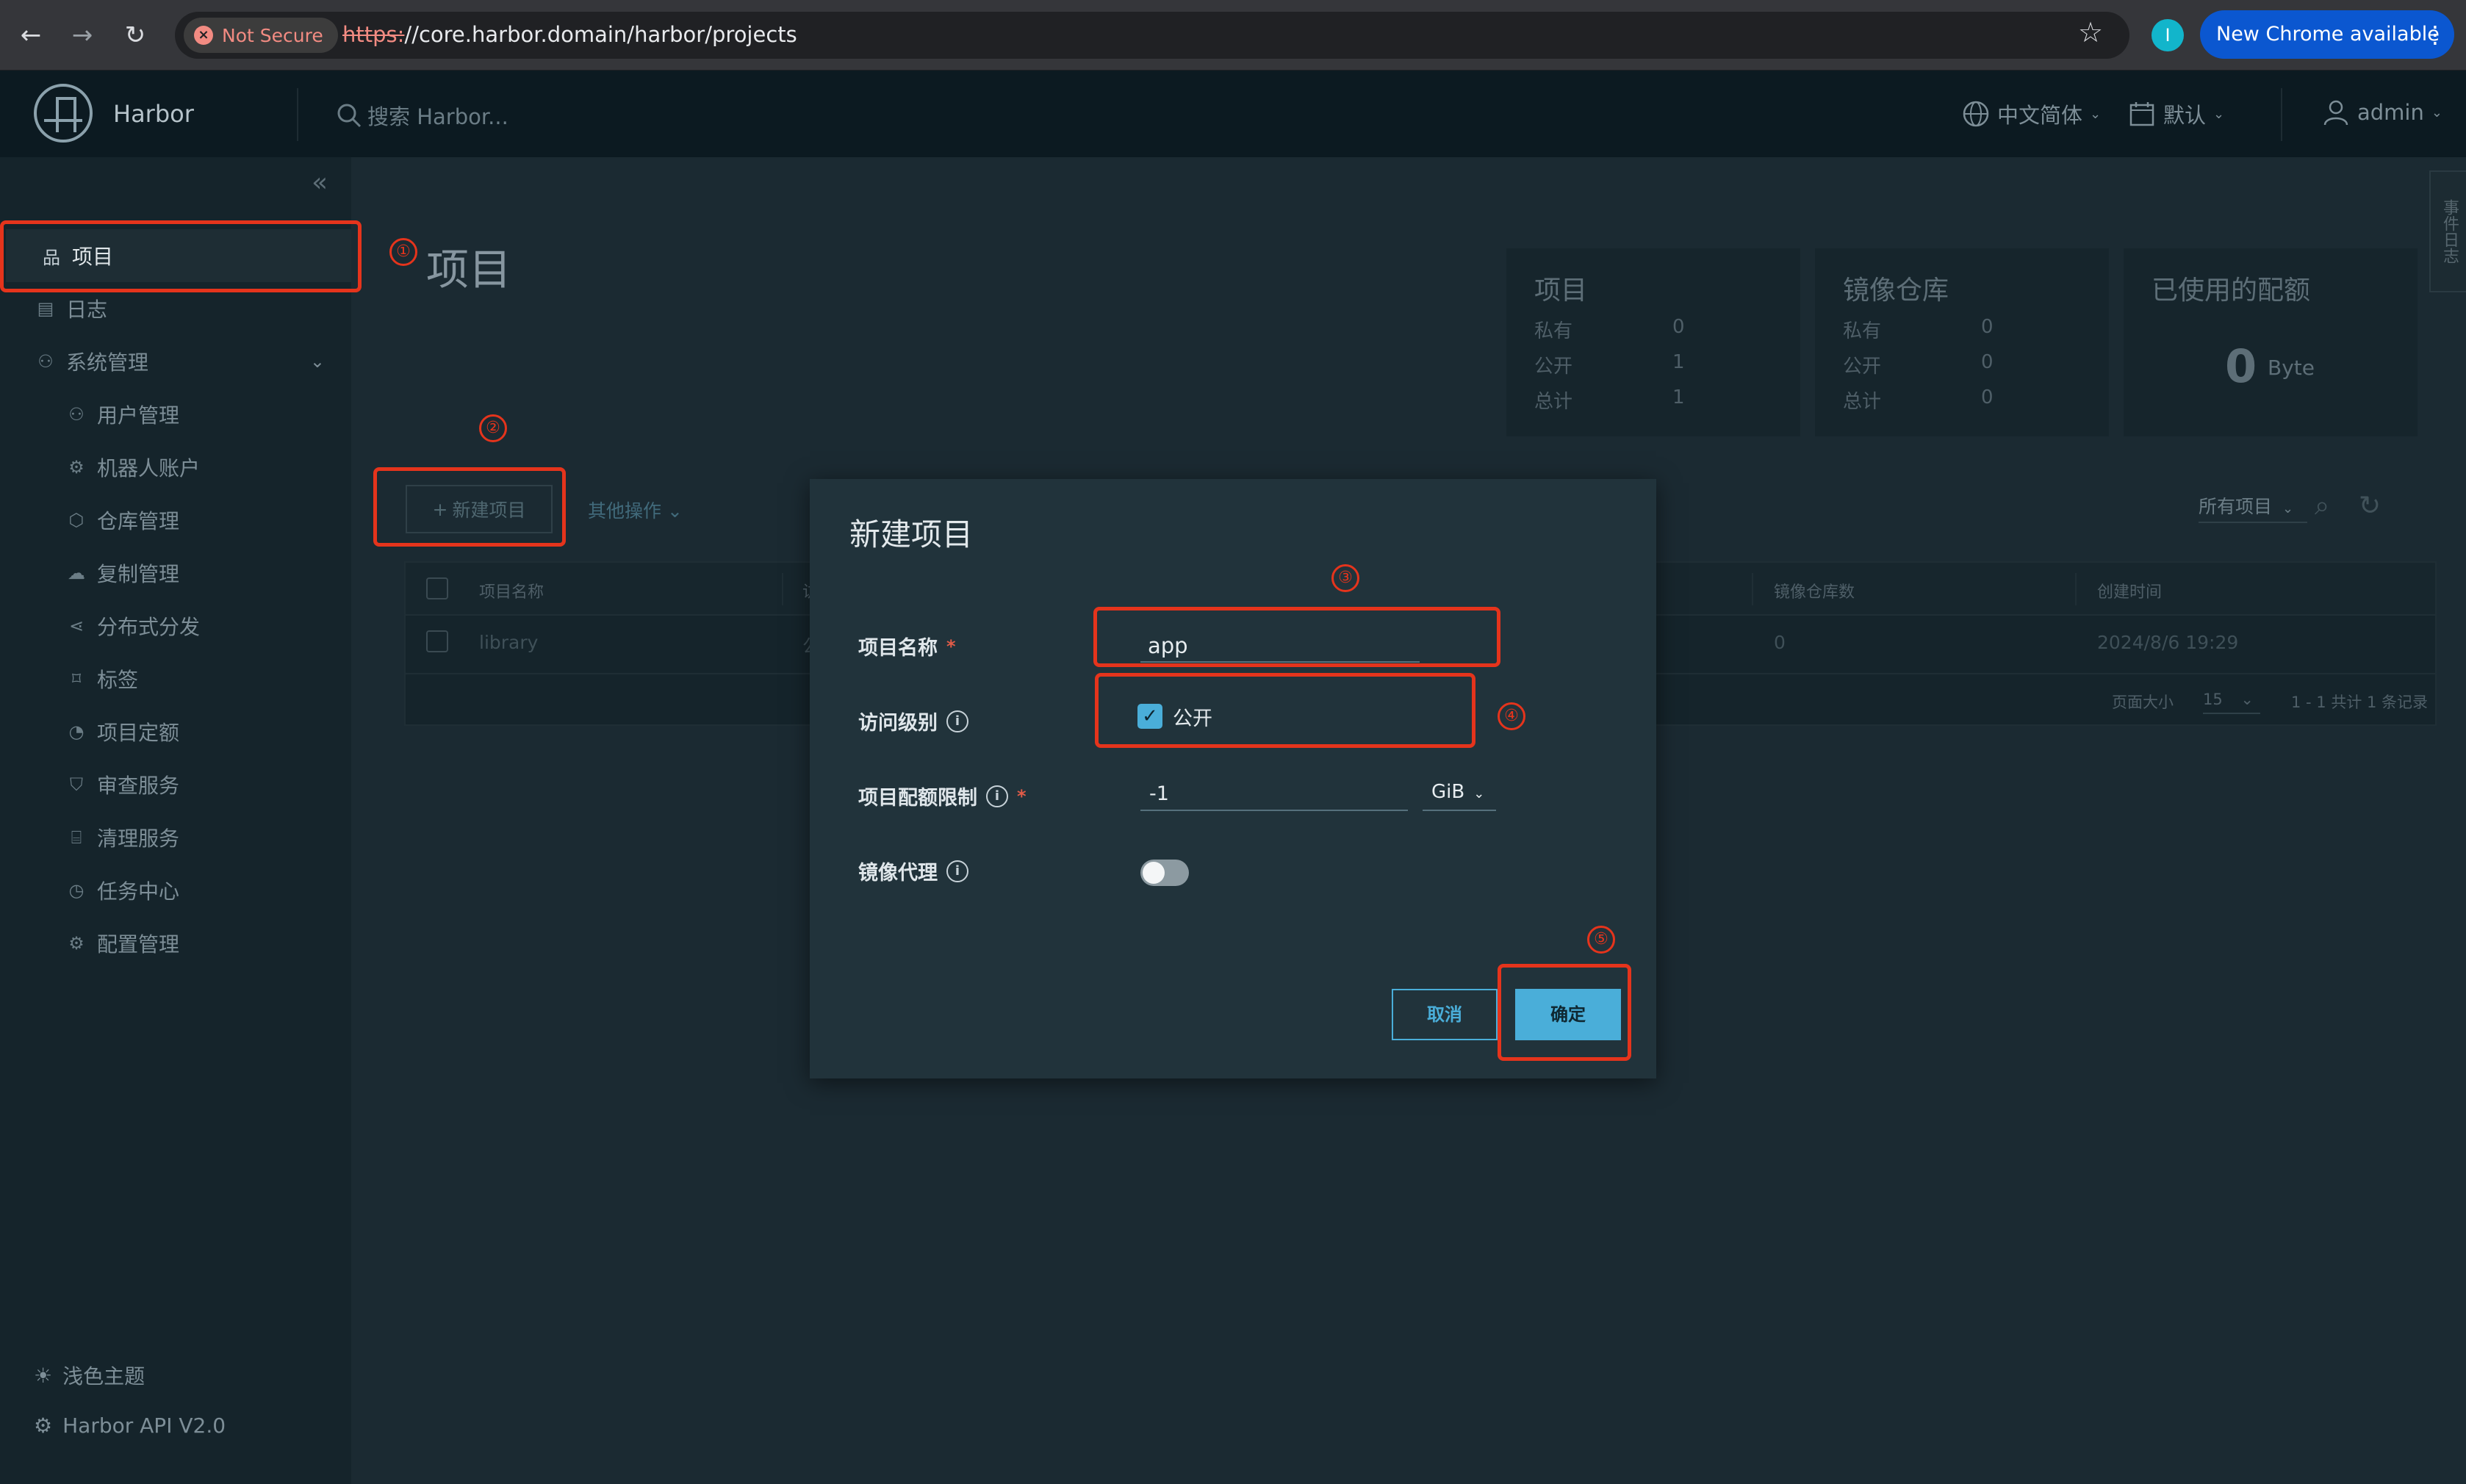  I want to click on created-time-cell: 2024/8/6 19:29, so click(2168, 642).